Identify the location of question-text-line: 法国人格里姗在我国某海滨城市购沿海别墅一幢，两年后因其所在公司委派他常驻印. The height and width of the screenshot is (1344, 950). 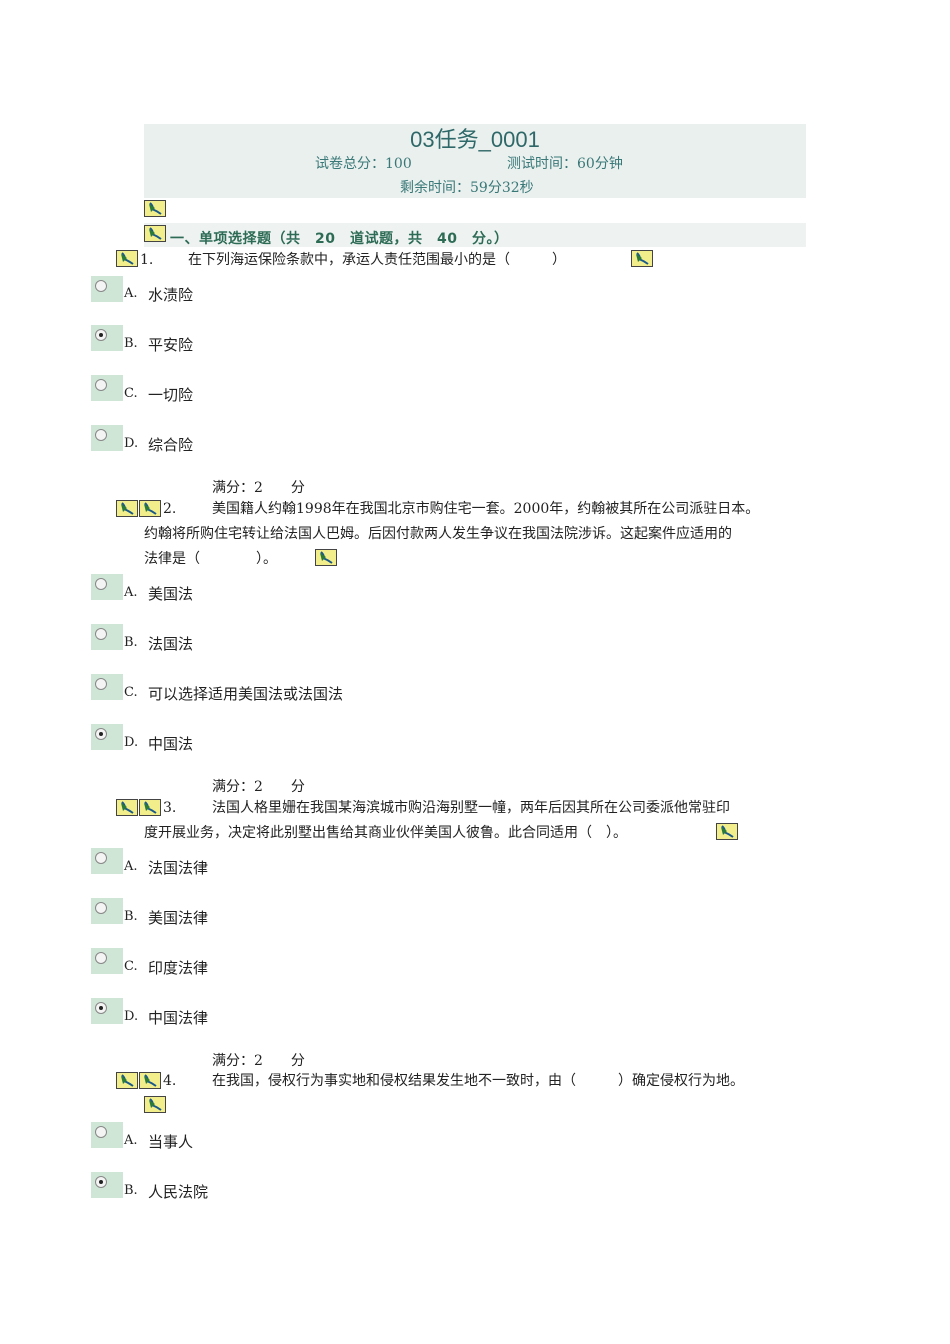
(471, 808).